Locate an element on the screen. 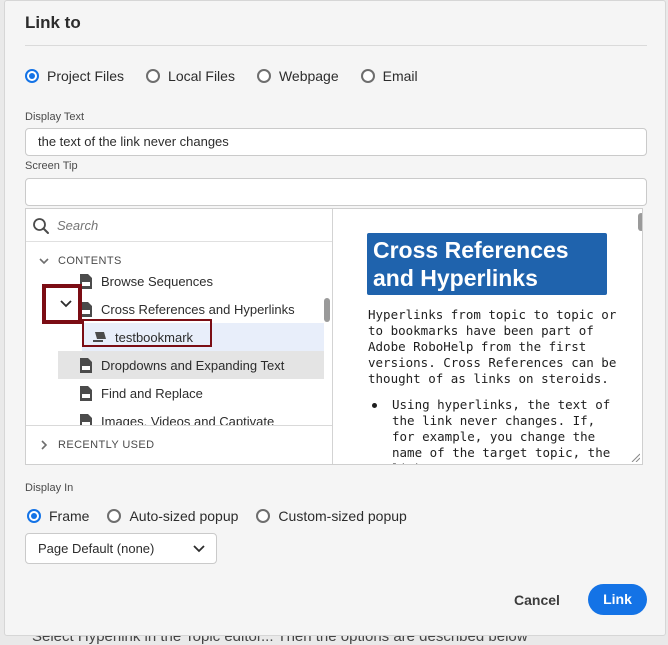 This screenshot has width=668, height=645. radio-label: Auto-sized popup is located at coordinates (184, 516).